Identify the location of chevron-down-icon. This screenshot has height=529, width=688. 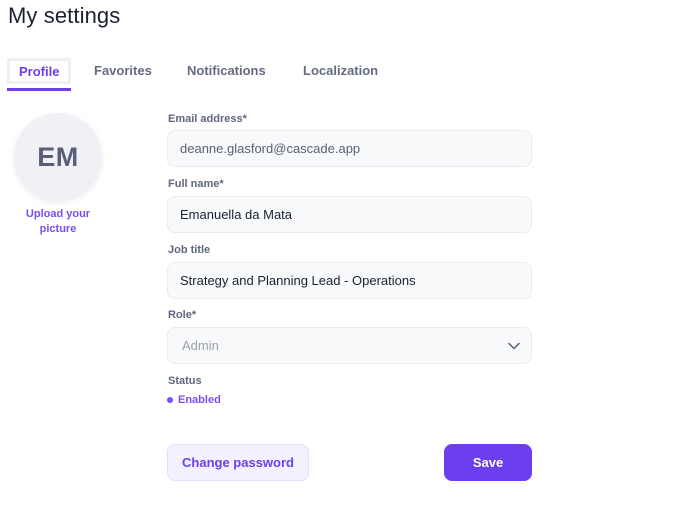
(514, 346).